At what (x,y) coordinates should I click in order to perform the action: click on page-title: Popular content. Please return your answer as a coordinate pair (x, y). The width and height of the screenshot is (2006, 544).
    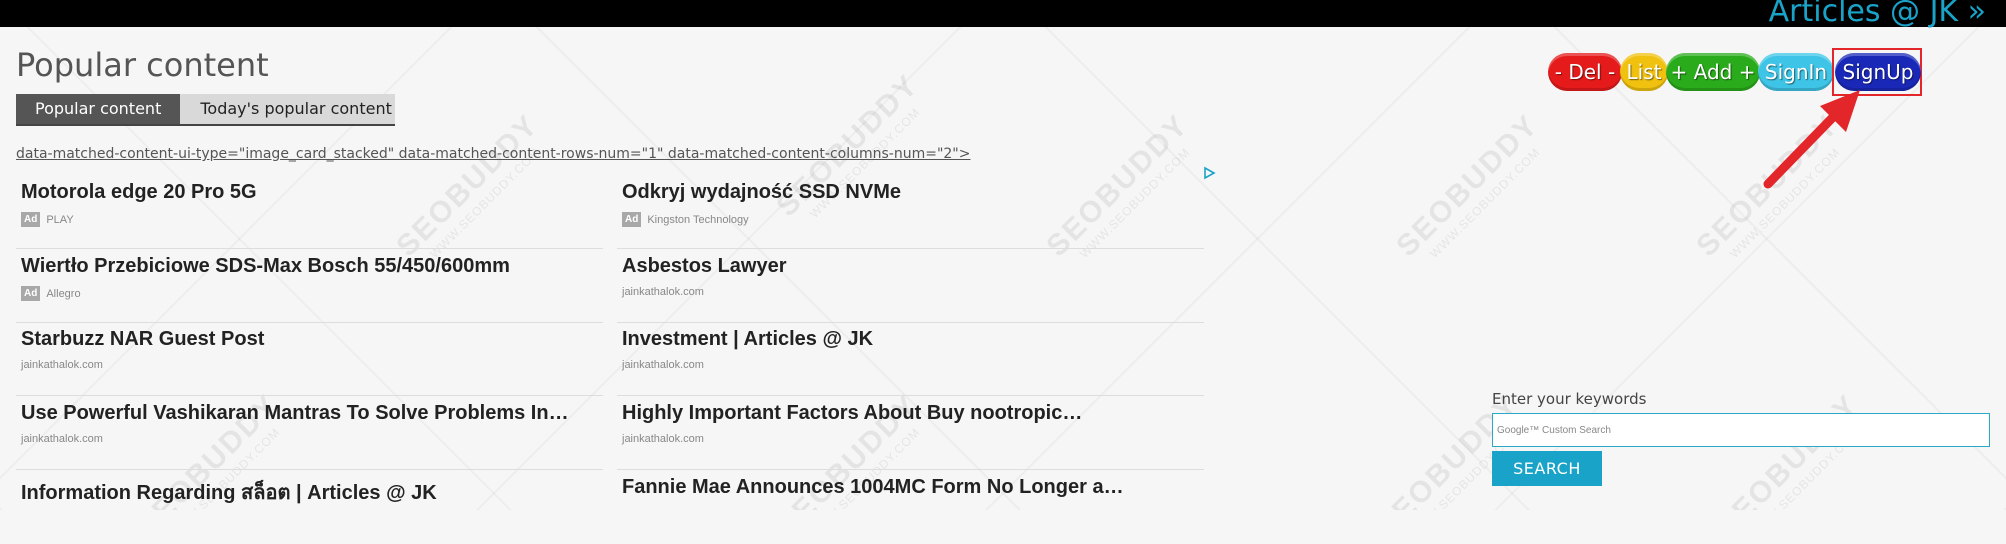
    Looking at the image, I should click on (142, 65).